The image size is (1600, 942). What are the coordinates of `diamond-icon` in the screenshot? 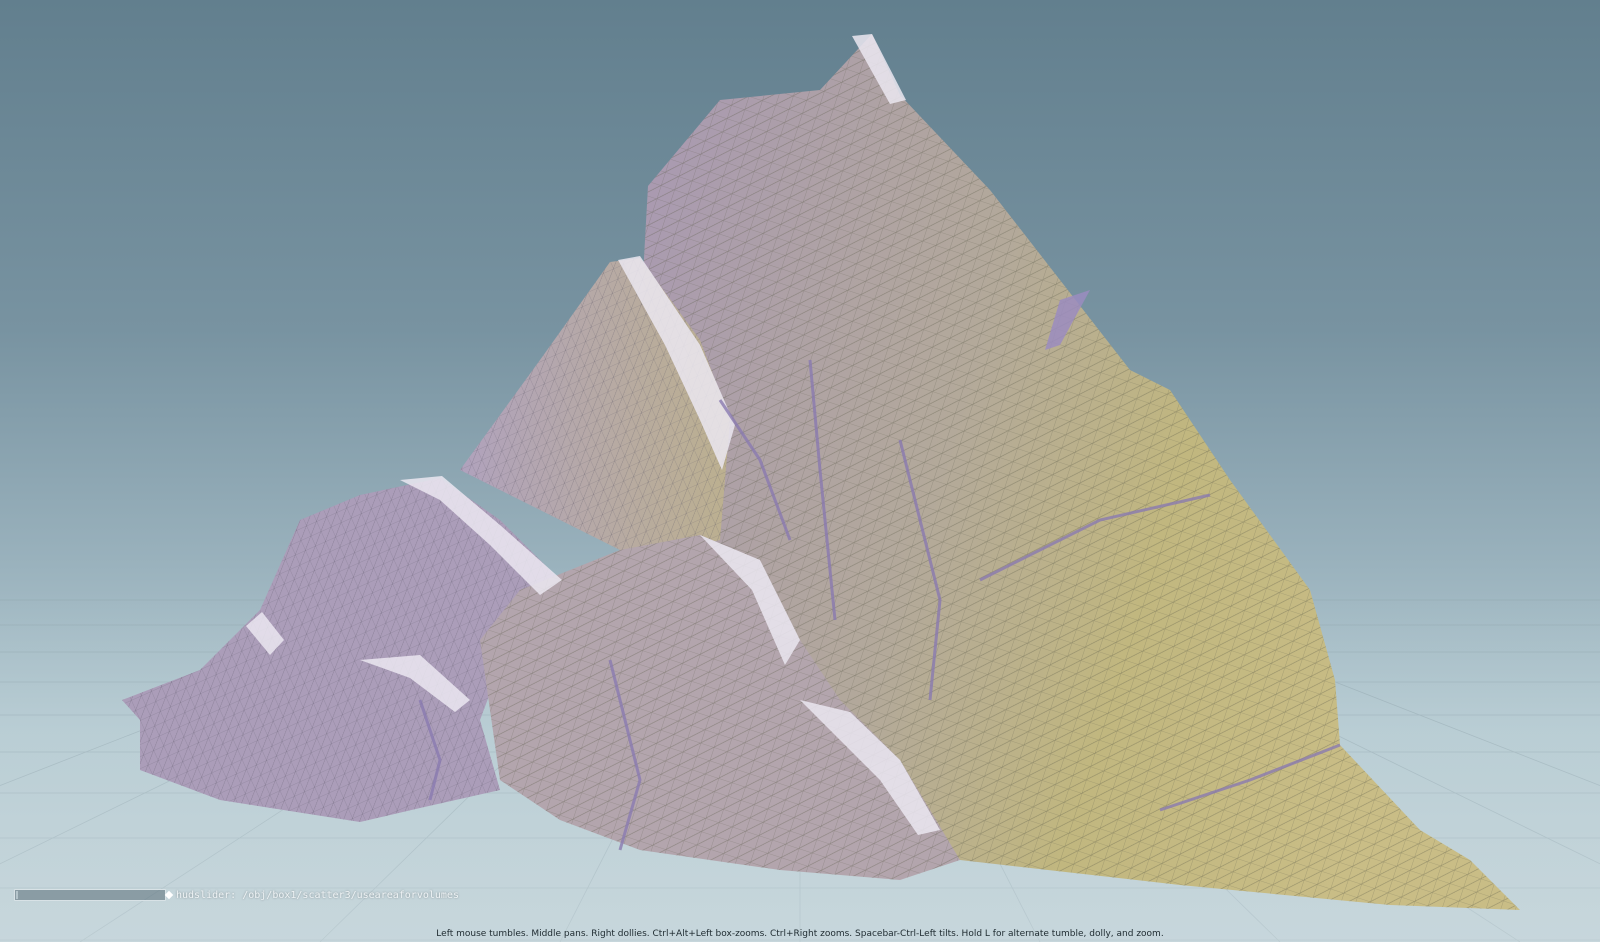 It's located at (169, 895).